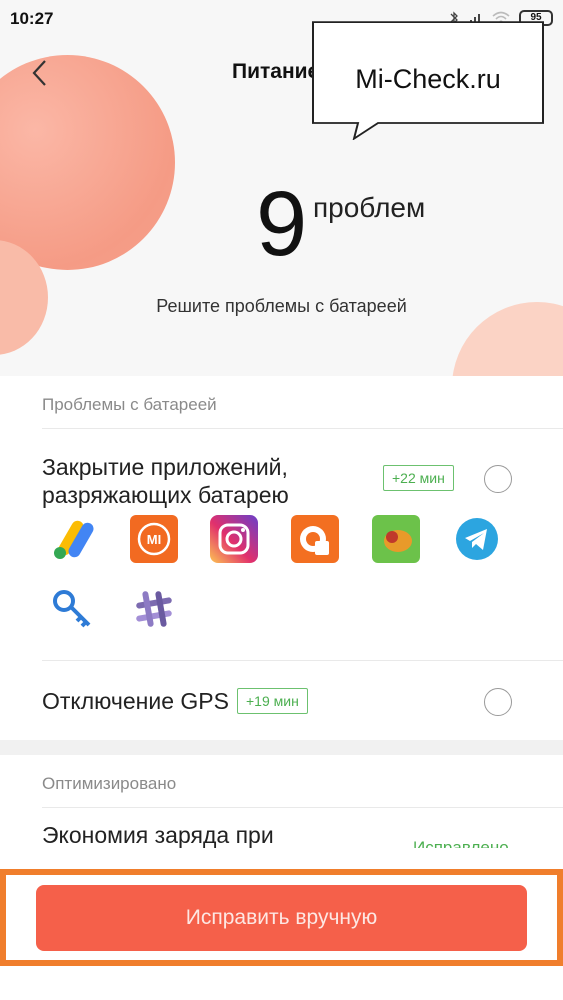  Describe the element at coordinates (396, 539) in the screenshot. I see `green-game-icon` at that location.